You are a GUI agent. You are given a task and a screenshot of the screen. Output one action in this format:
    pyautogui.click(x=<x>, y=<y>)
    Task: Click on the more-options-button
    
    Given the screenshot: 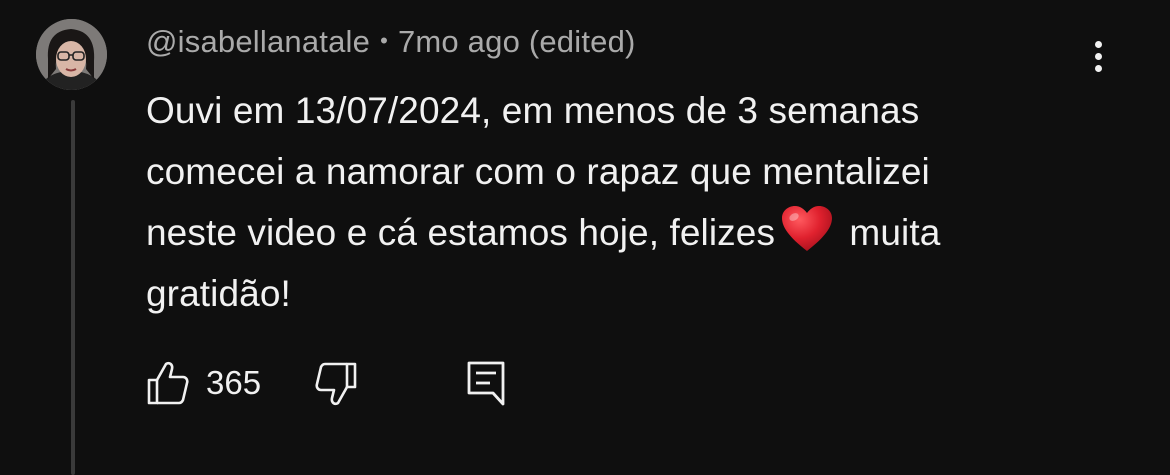 What is the action you would take?
    pyautogui.click(x=1098, y=56)
    